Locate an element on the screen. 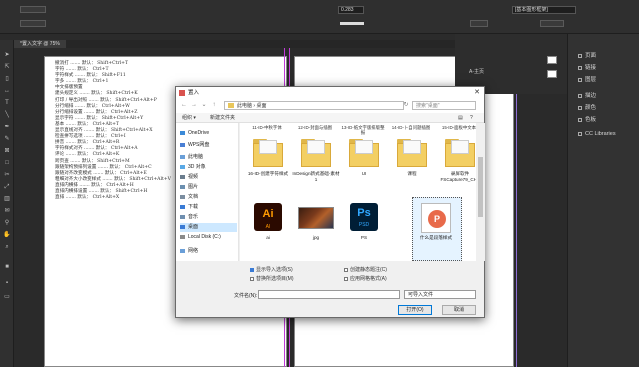 This screenshot has width=639, height=367. panel-swatches: 色板 is located at coordinates (587, 119).